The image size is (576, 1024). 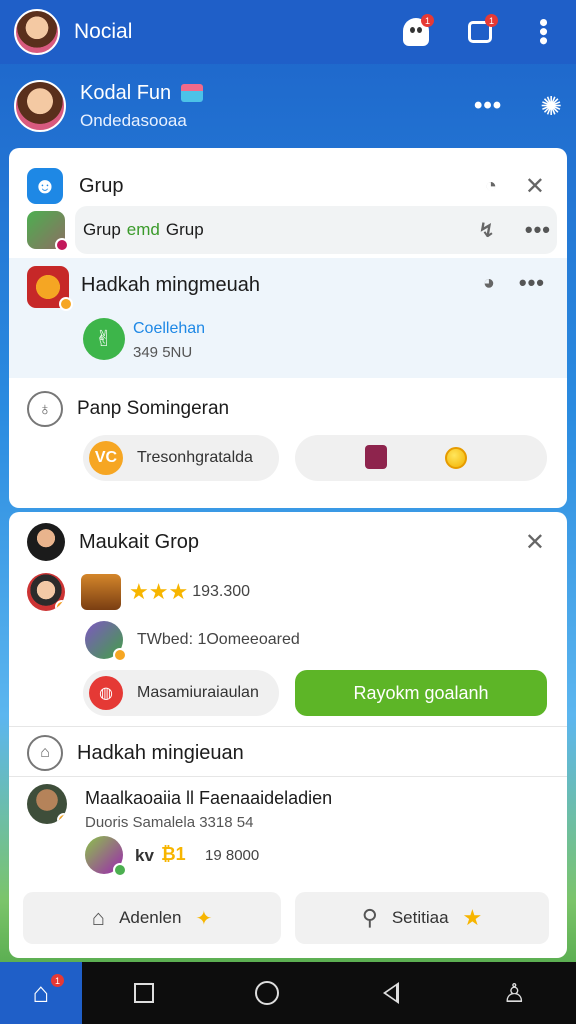 I want to click on treasure-chest-icon, so click(x=101, y=592).